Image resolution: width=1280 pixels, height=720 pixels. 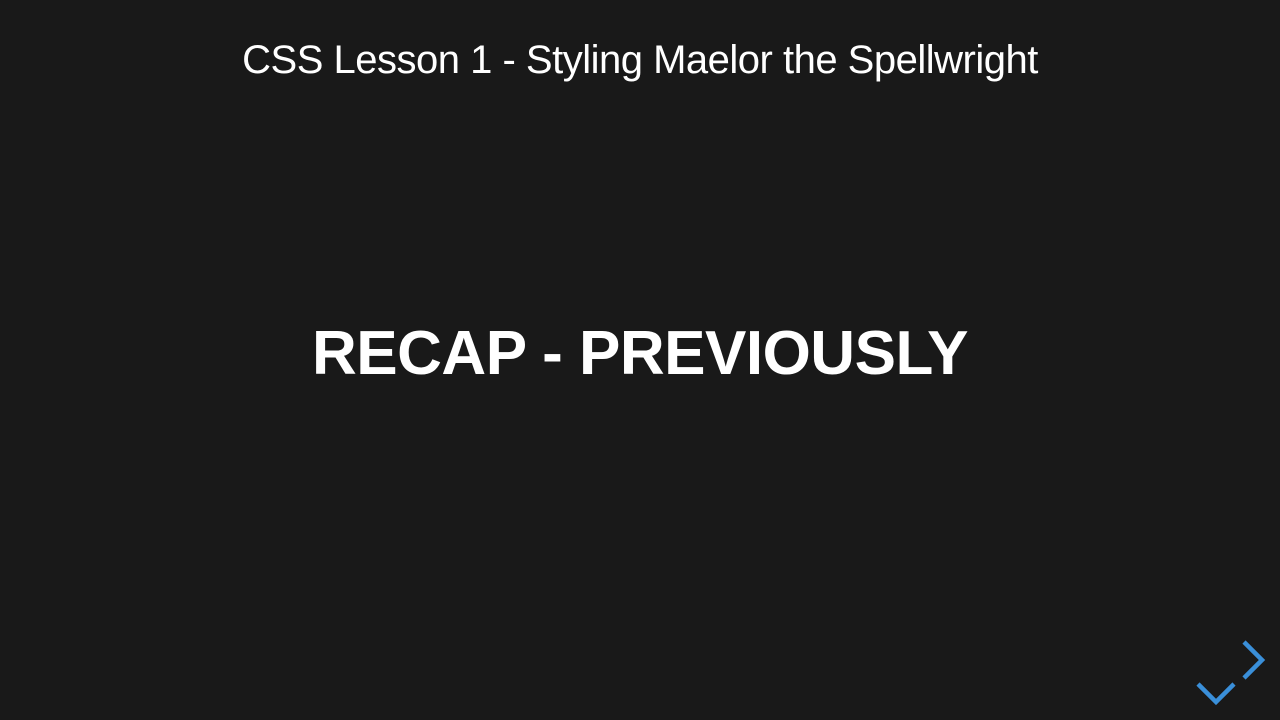 I want to click on chevron-down-icon, so click(x=1216, y=694).